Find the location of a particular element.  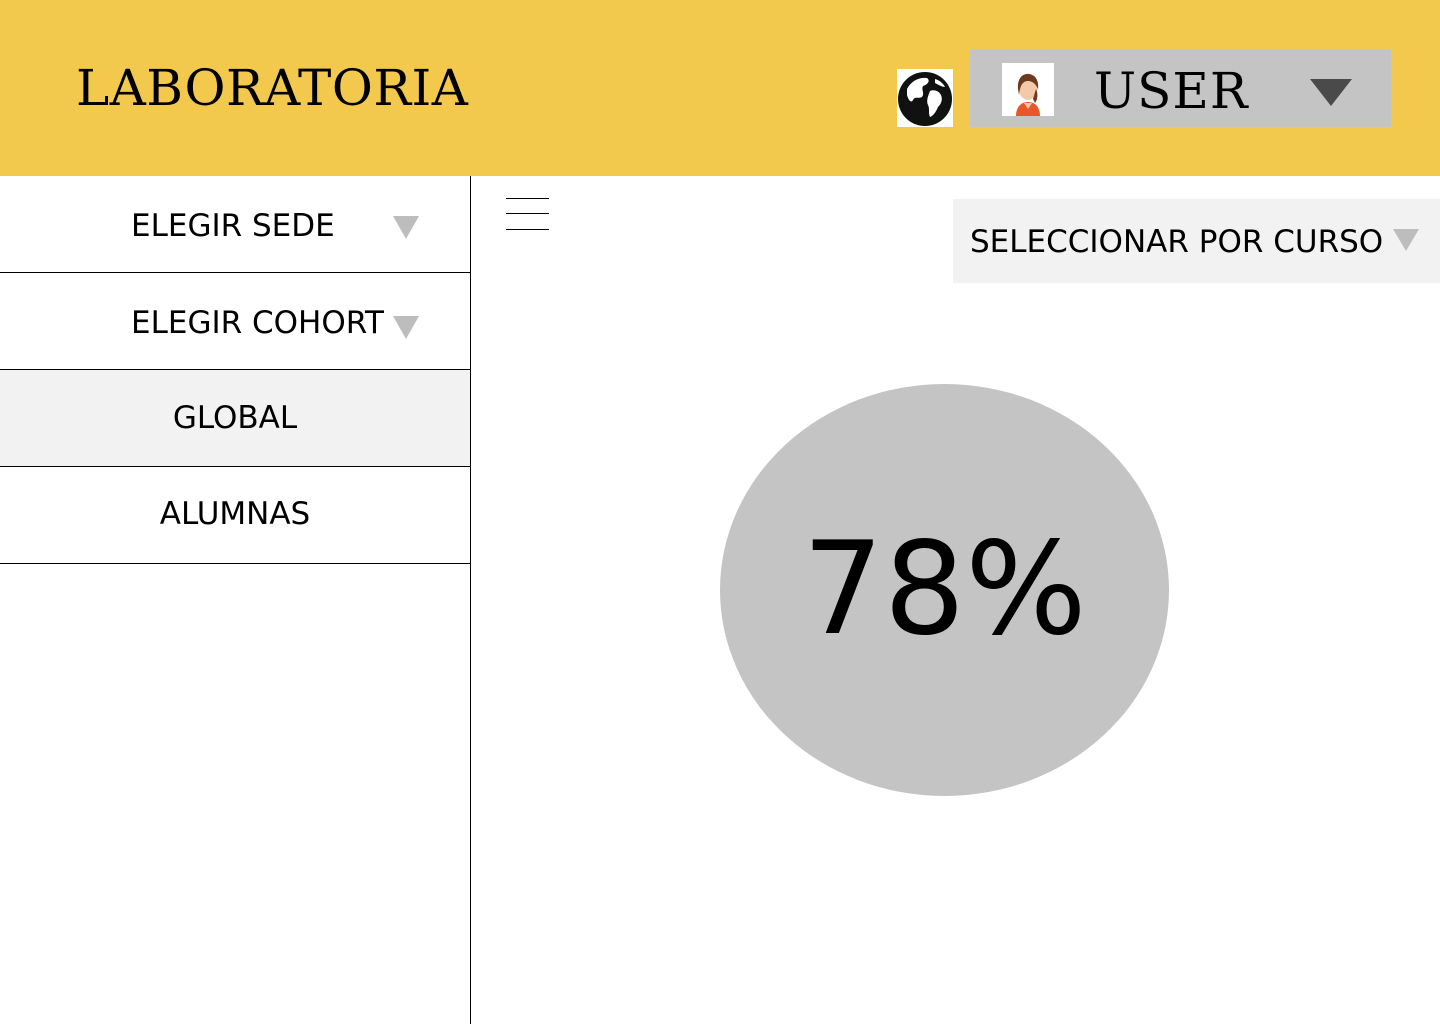

user-name-label: USER is located at coordinates (1171, 91).